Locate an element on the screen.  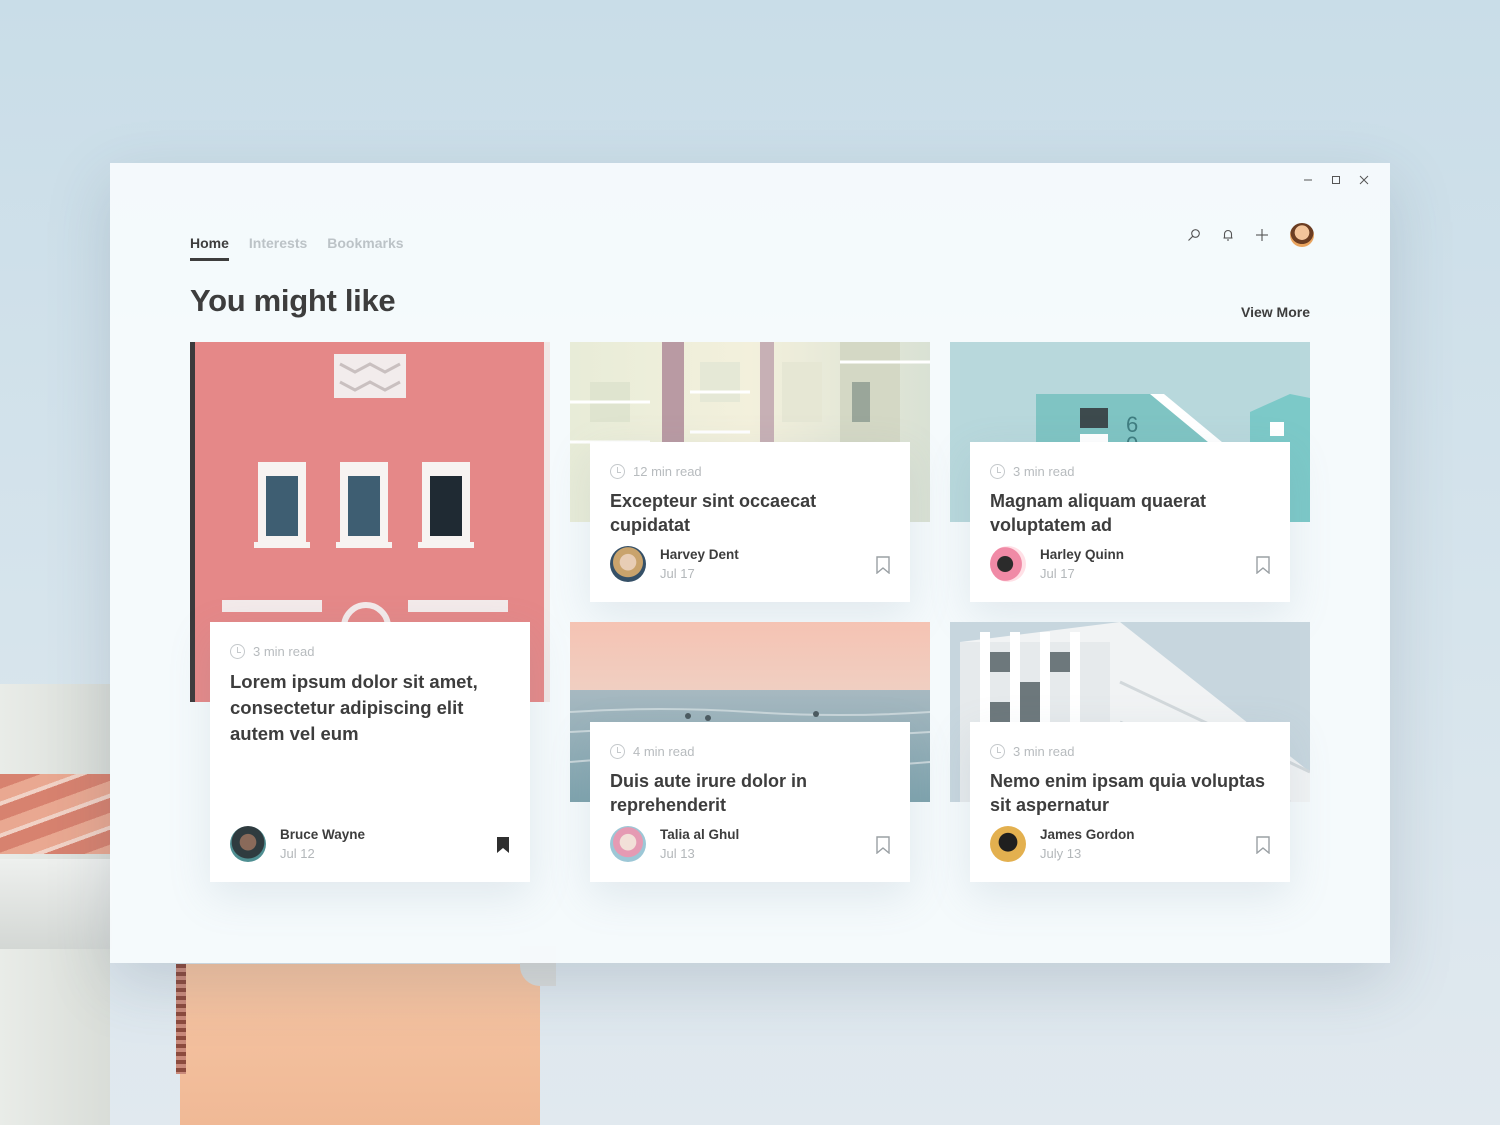
card-1-author-name: Bruce Wayne is located at coordinates (323, 834).